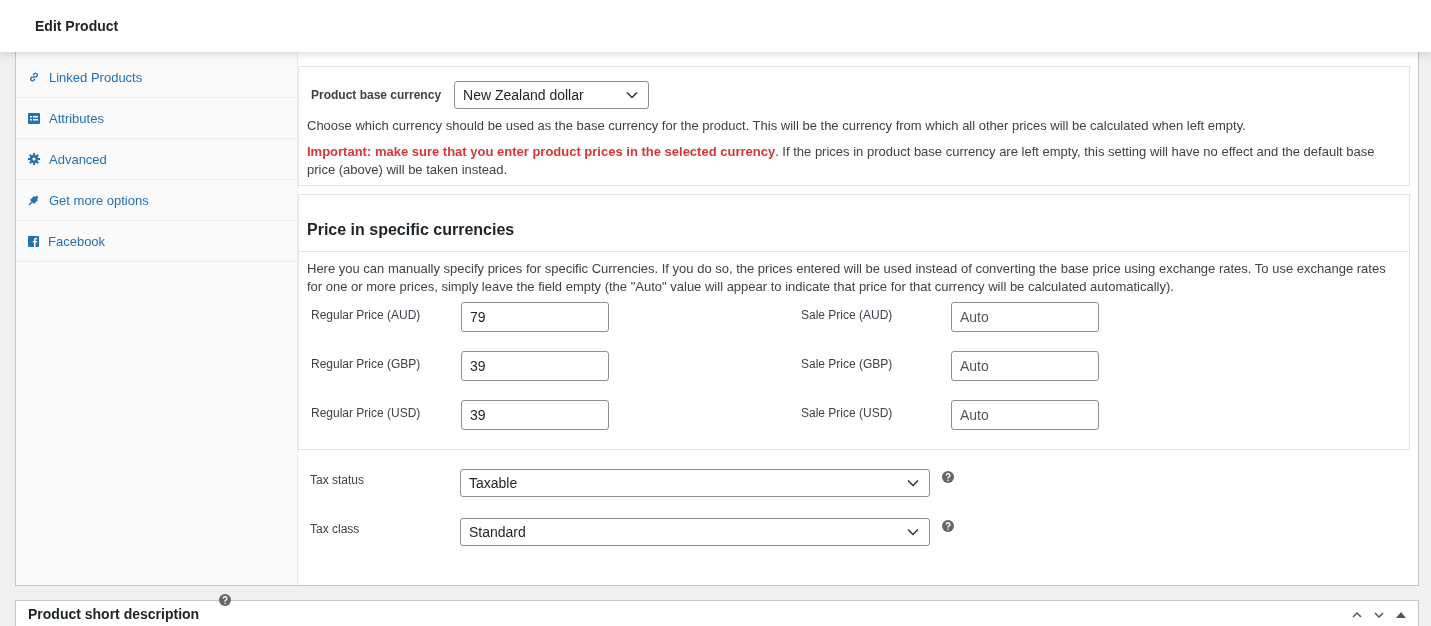  I want to click on page-title: Edit Product, so click(77, 26).